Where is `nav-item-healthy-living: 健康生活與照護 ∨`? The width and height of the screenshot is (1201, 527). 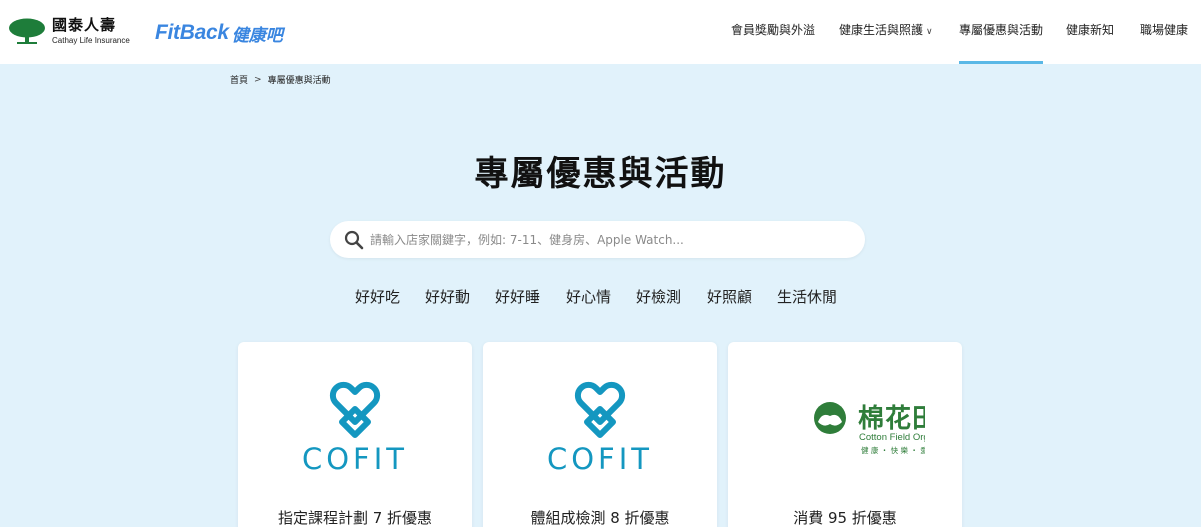 nav-item-healthy-living: 健康生活與照護 ∨ is located at coordinates (886, 32).